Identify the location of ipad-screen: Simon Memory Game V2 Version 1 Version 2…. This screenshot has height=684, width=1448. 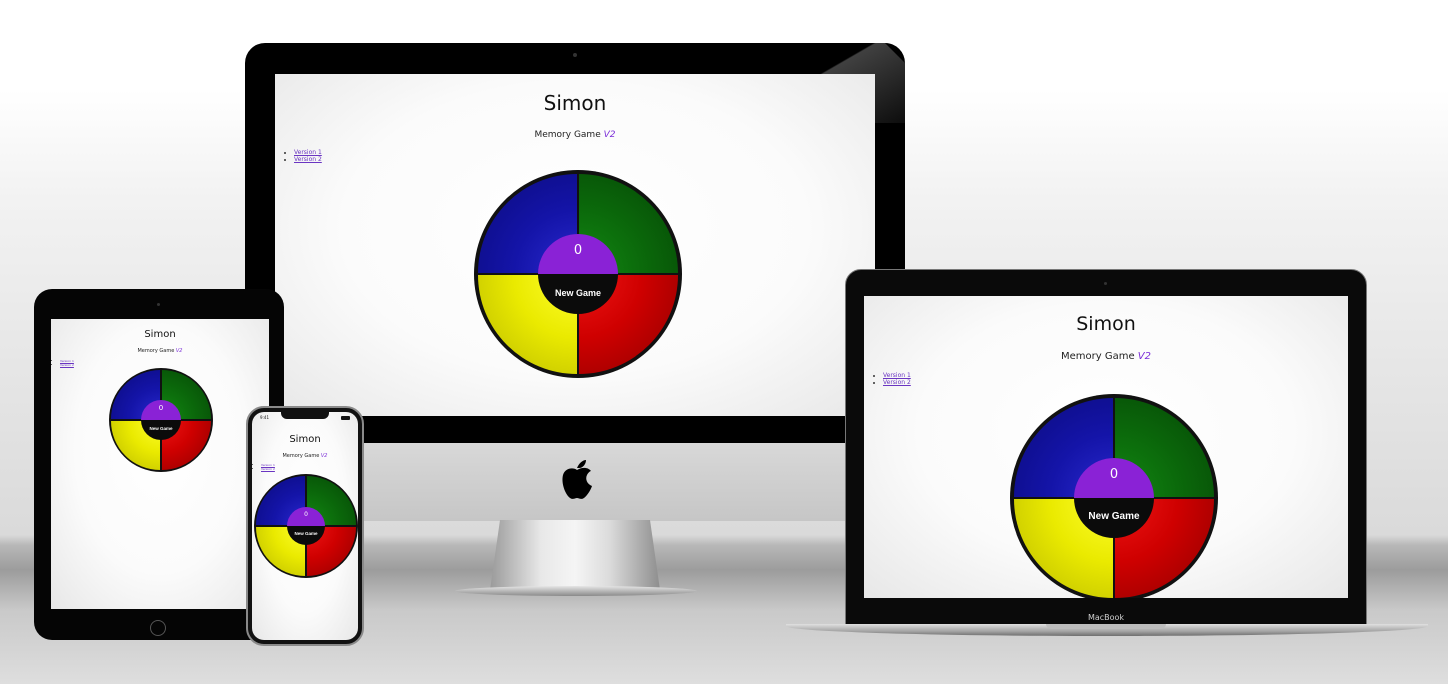
(160, 464).